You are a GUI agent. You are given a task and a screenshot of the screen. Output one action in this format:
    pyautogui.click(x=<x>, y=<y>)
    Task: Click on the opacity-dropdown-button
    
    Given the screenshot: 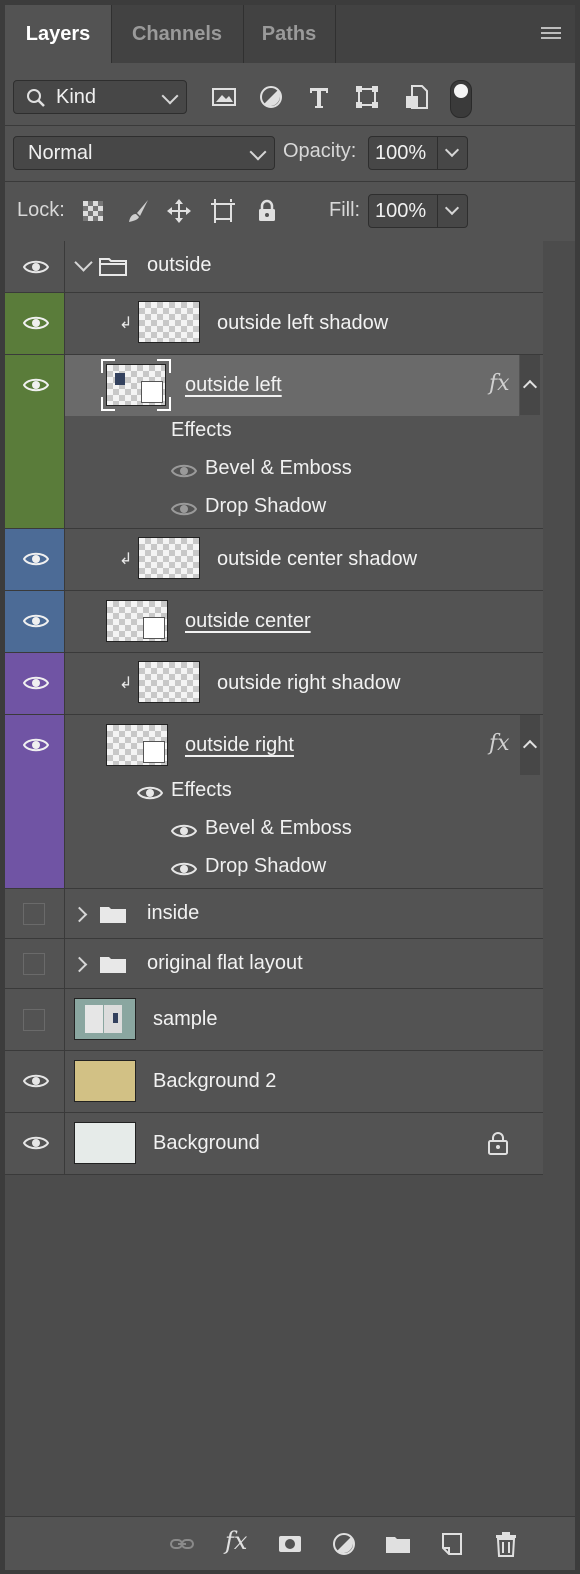 What is the action you would take?
    pyautogui.click(x=453, y=153)
    